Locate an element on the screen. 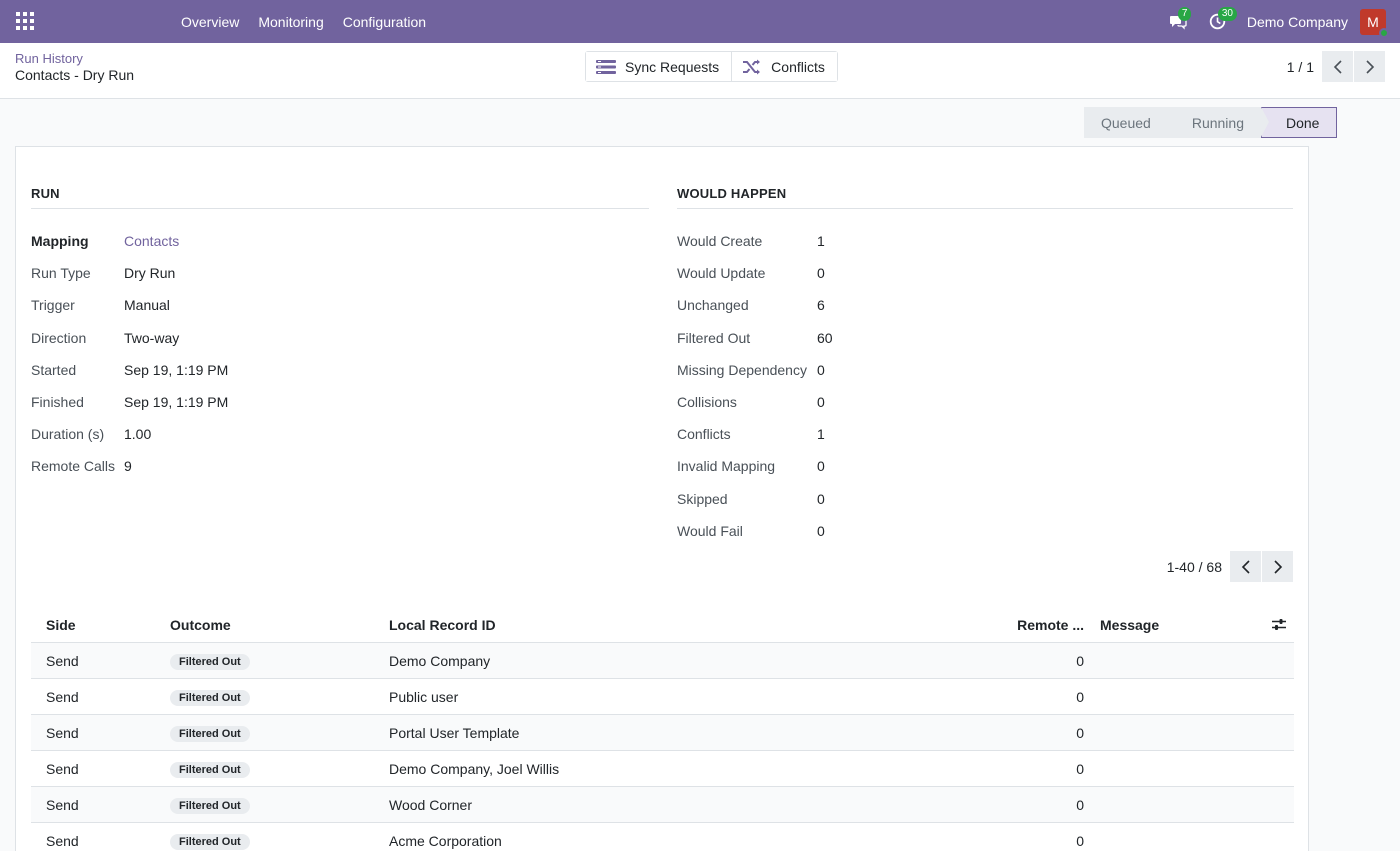 The width and height of the screenshot is (1400, 851). field-label: Unchanged is located at coordinates (713, 305).